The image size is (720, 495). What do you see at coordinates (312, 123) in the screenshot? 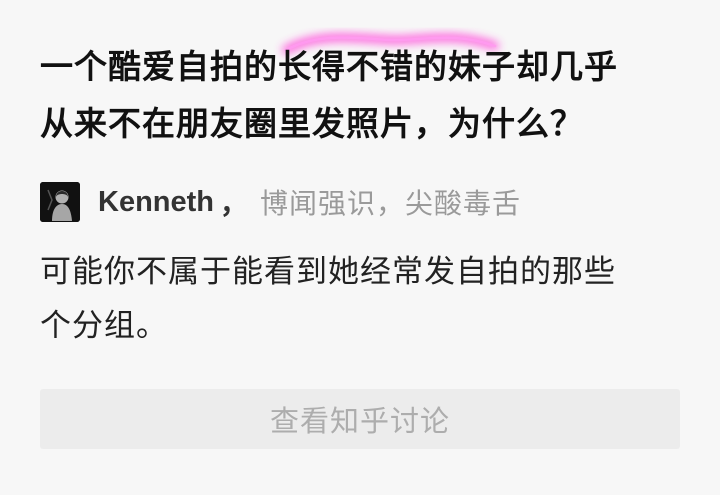
I see `question-title-line-2: 从来不在朋友圈里发照片，为什么？` at bounding box center [312, 123].